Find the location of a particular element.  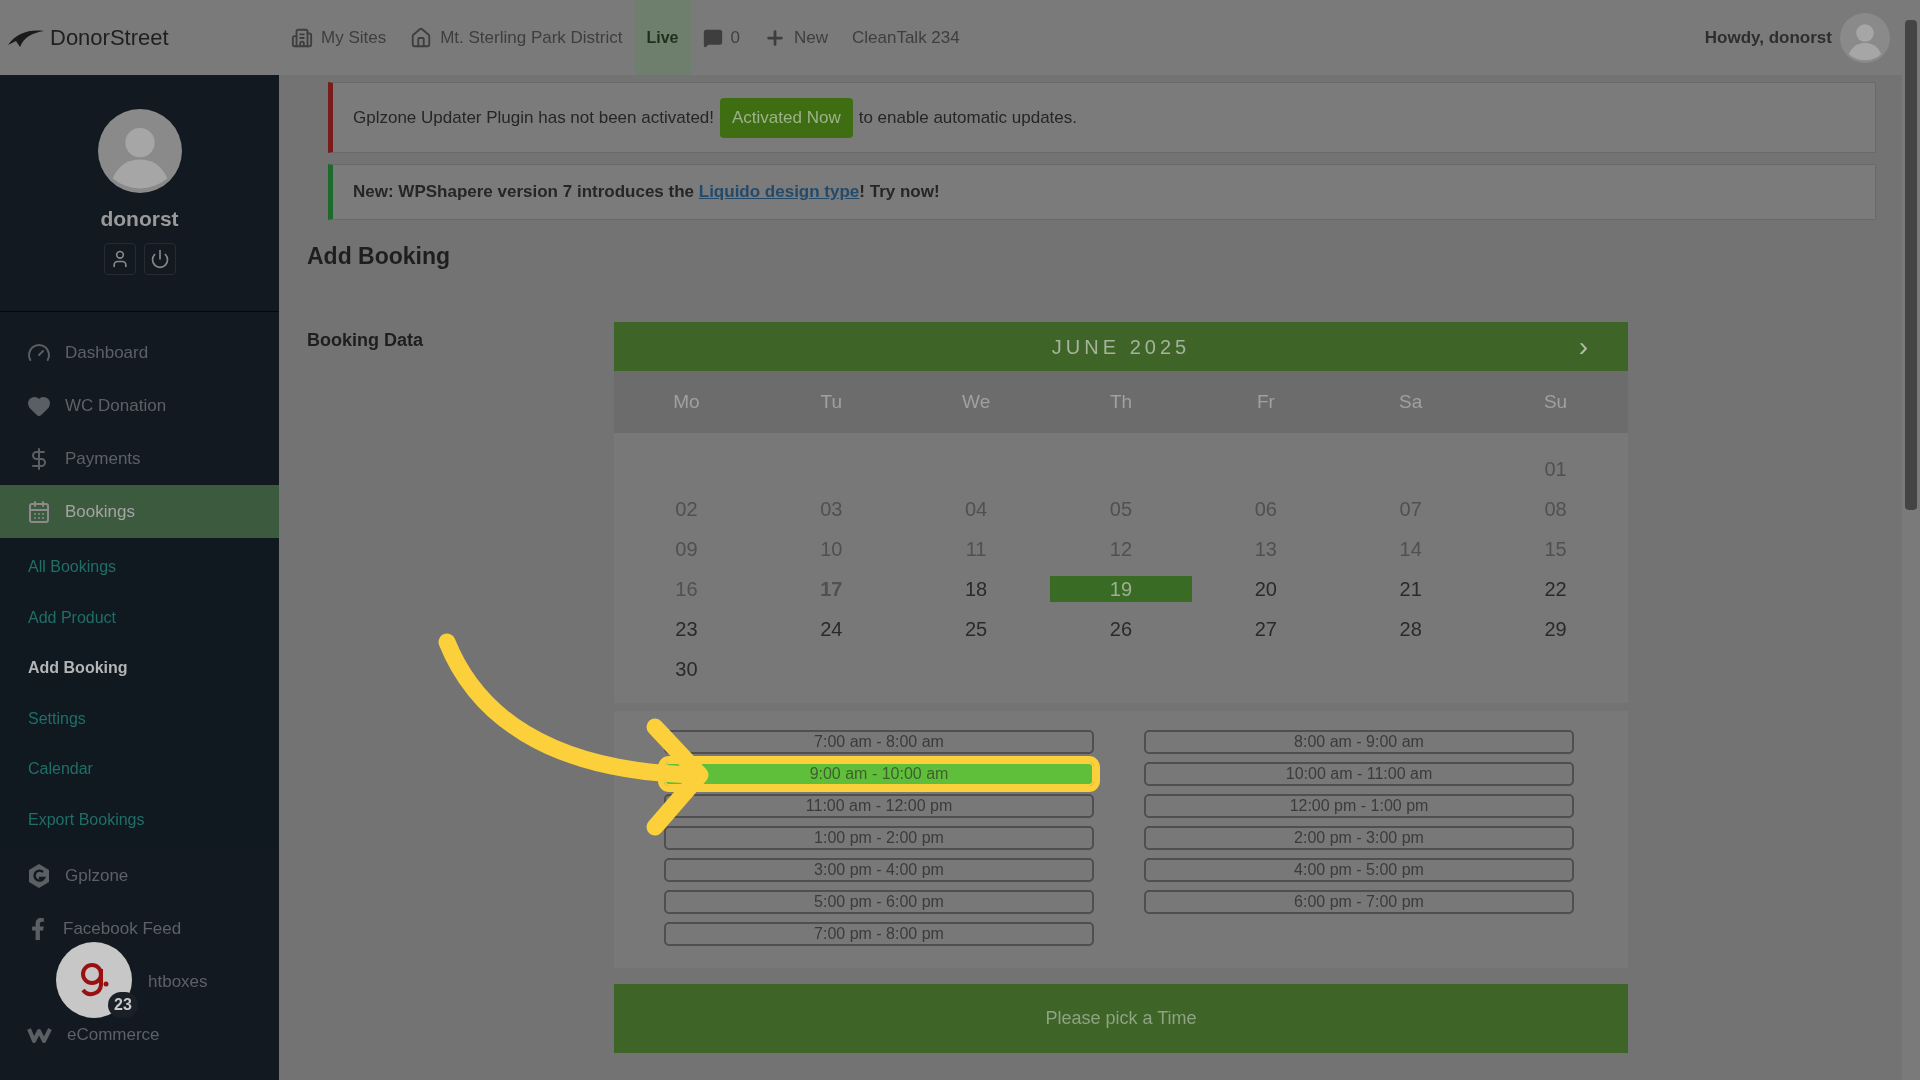

toolbar-link: New is located at coordinates (796, 37).